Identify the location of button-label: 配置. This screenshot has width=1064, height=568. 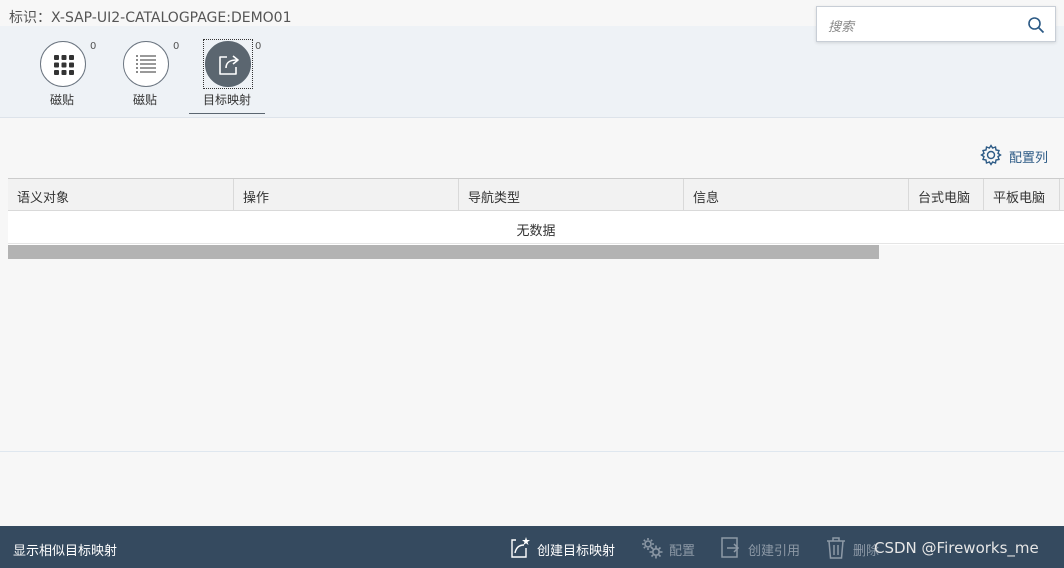
(682, 551).